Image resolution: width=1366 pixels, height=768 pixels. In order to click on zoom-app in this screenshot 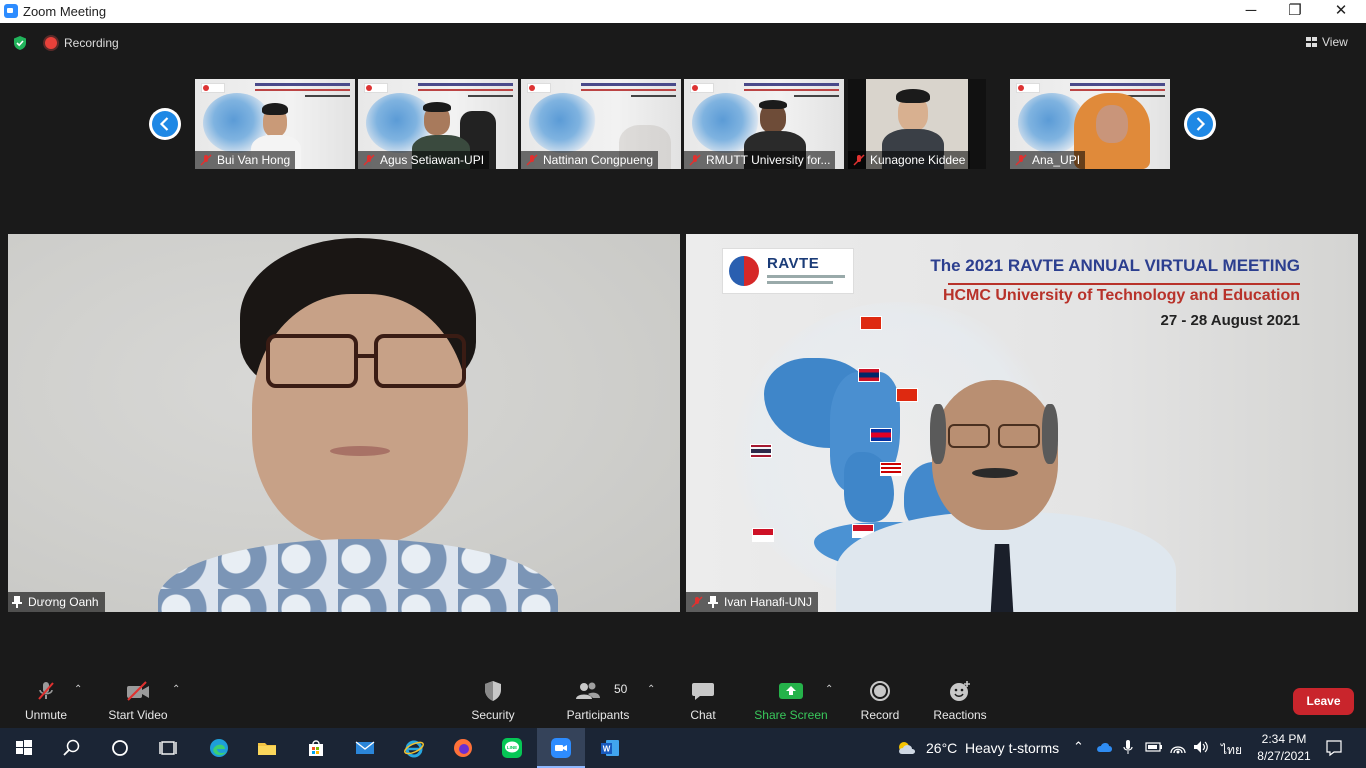, I will do `click(561, 748)`.